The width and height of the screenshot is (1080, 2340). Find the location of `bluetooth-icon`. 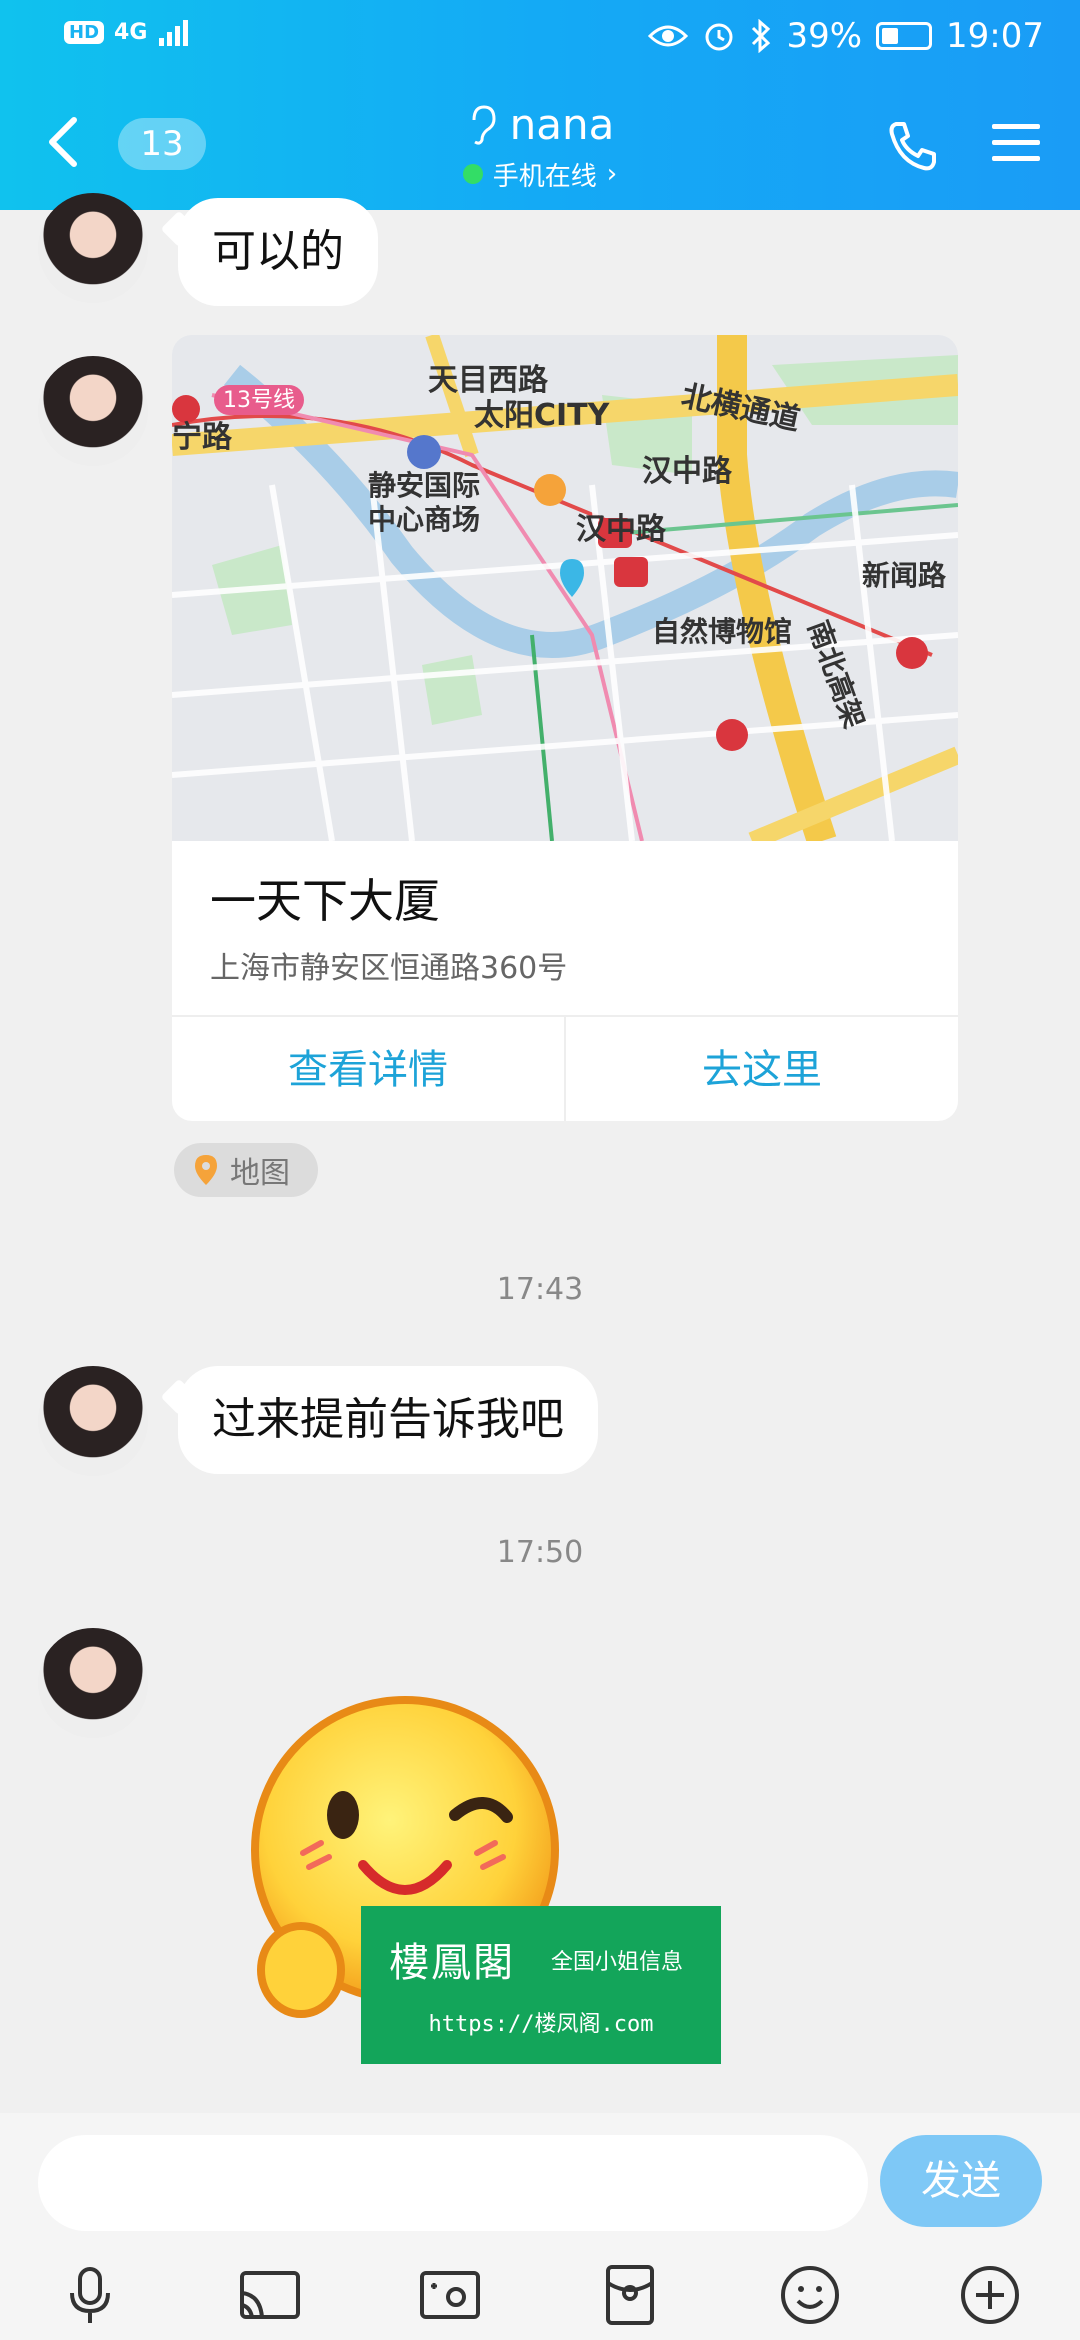

bluetooth-icon is located at coordinates (761, 36).